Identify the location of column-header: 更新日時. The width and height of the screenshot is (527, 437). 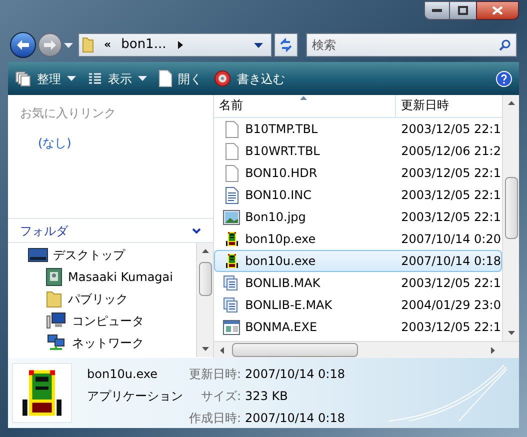
(449, 106).